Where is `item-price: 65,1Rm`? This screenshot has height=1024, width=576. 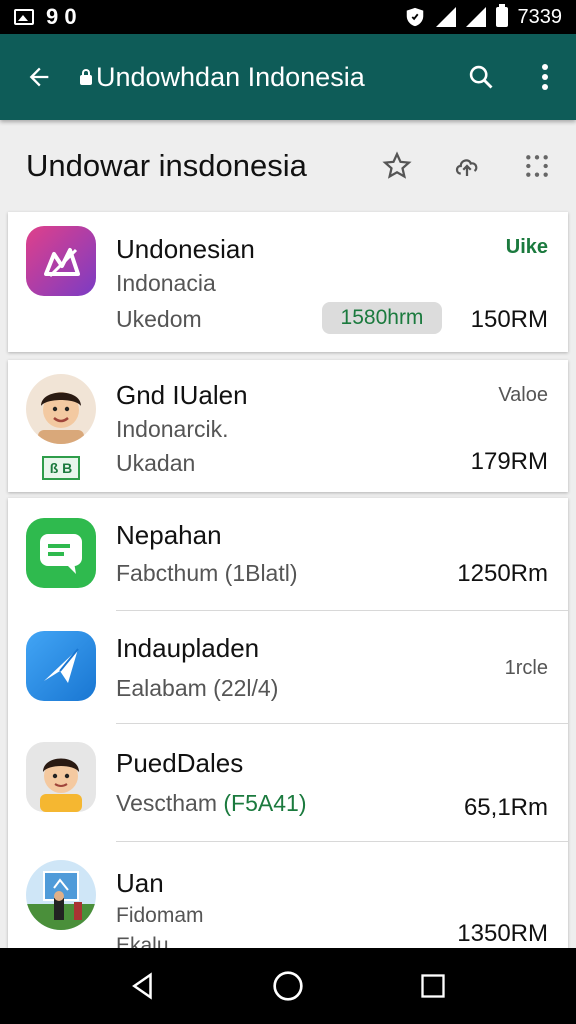
item-price: 65,1Rm is located at coordinates (505, 807).